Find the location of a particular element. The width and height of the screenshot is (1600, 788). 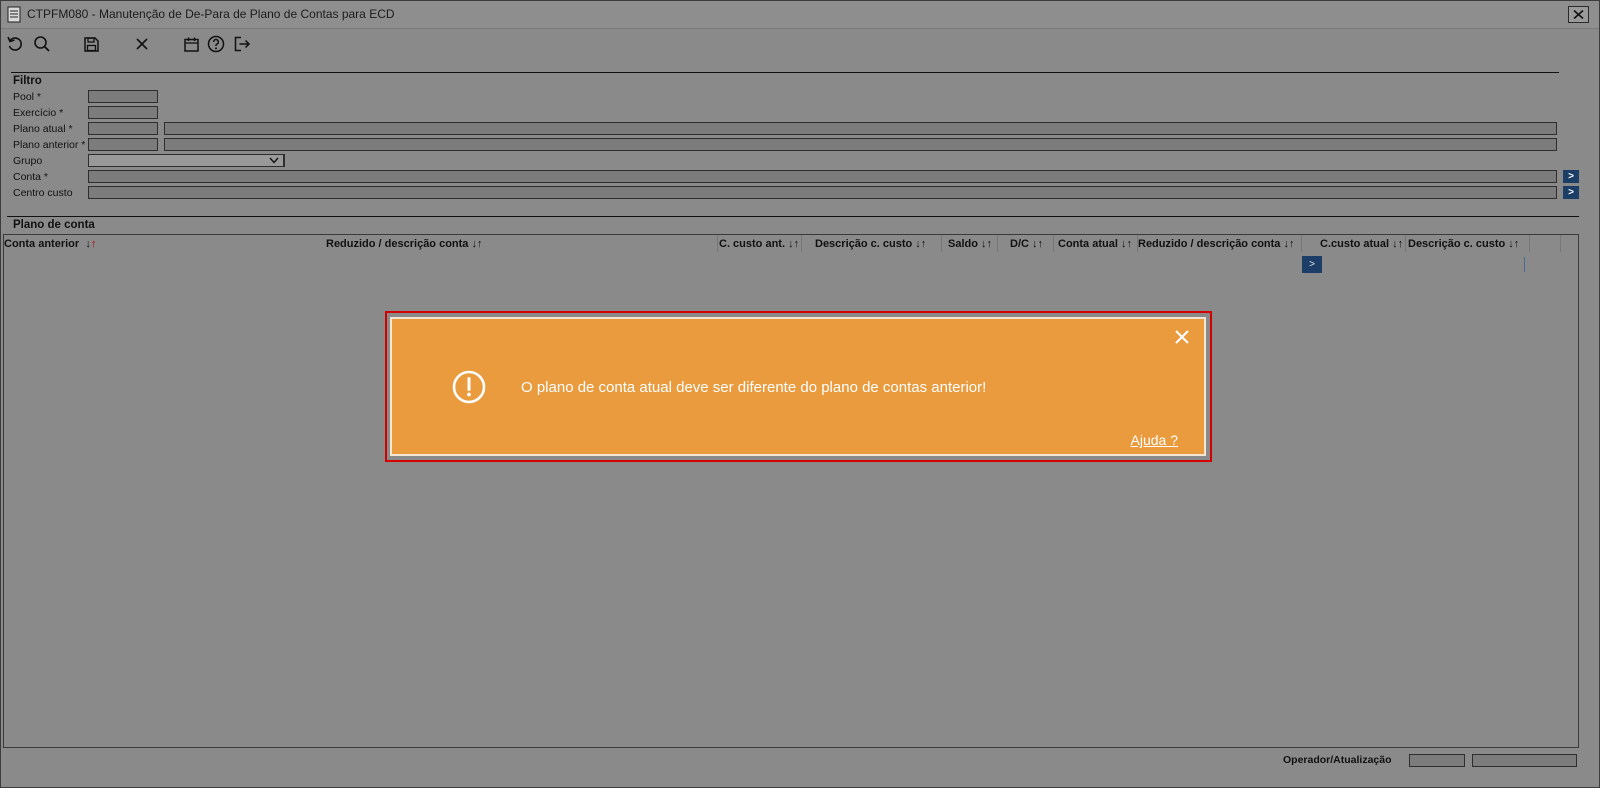

window-close-button is located at coordinates (1578, 14).